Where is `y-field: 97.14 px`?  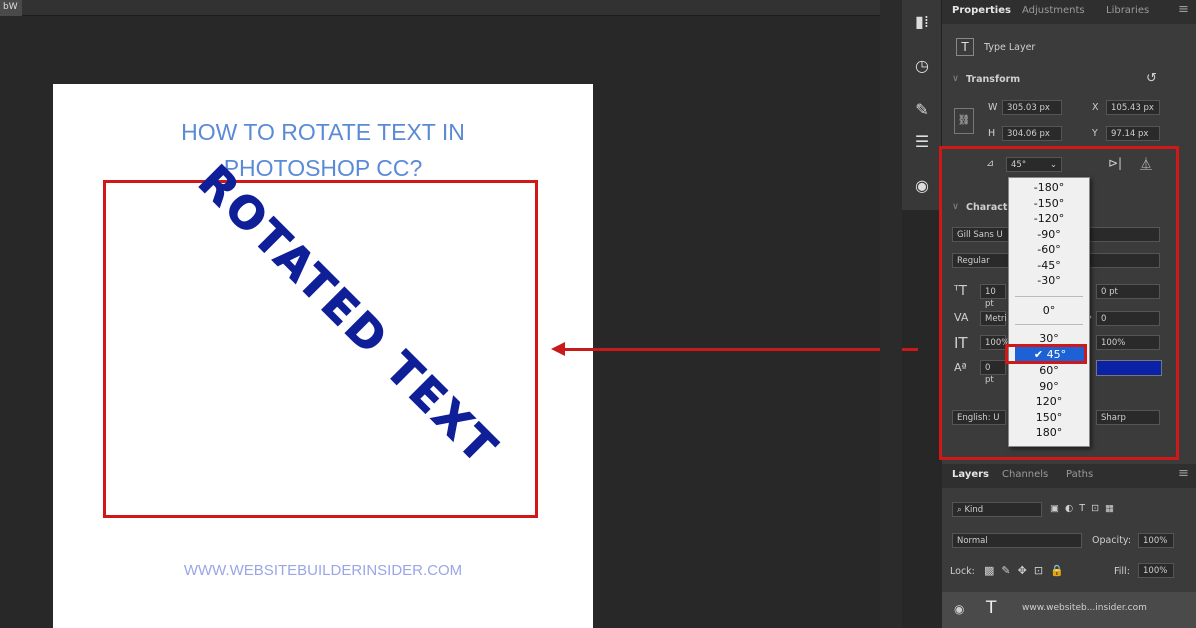 y-field: 97.14 px is located at coordinates (1133, 133).